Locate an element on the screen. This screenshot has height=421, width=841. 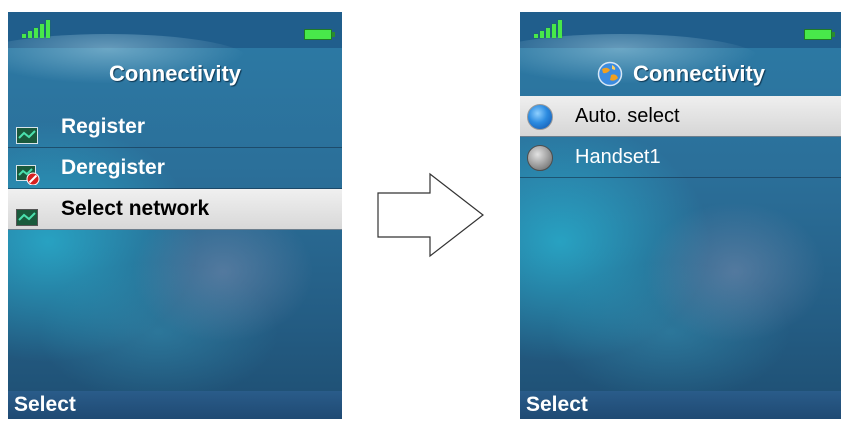
screen-title-bar: Connectivity is located at coordinates (680, 74).